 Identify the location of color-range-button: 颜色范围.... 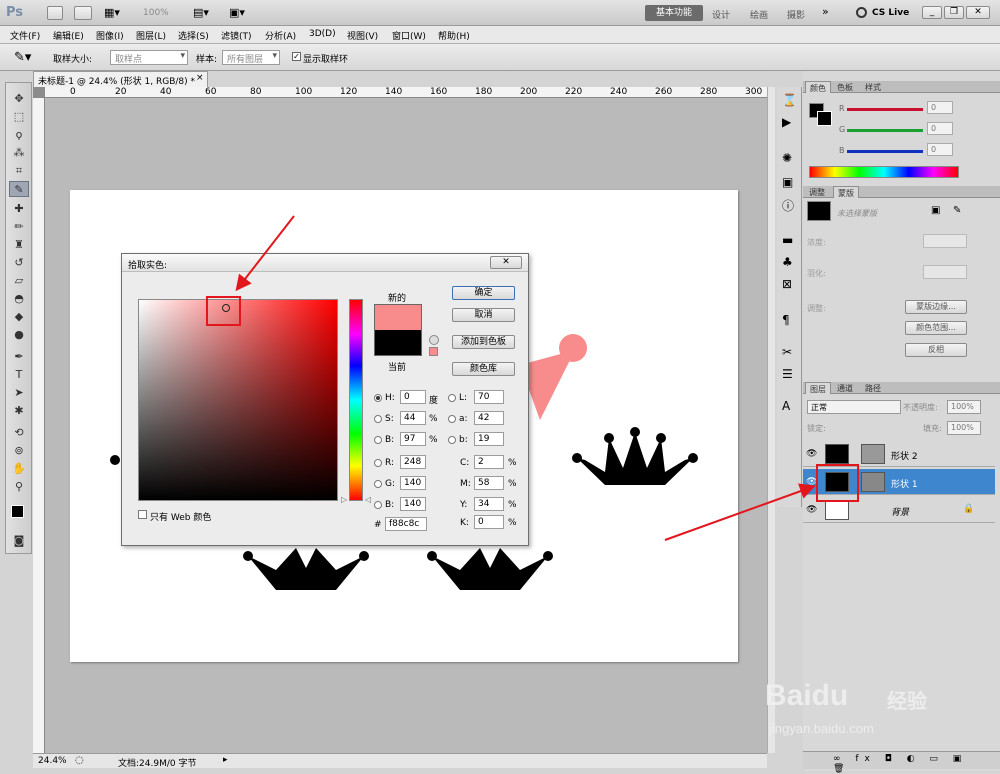
(936, 328).